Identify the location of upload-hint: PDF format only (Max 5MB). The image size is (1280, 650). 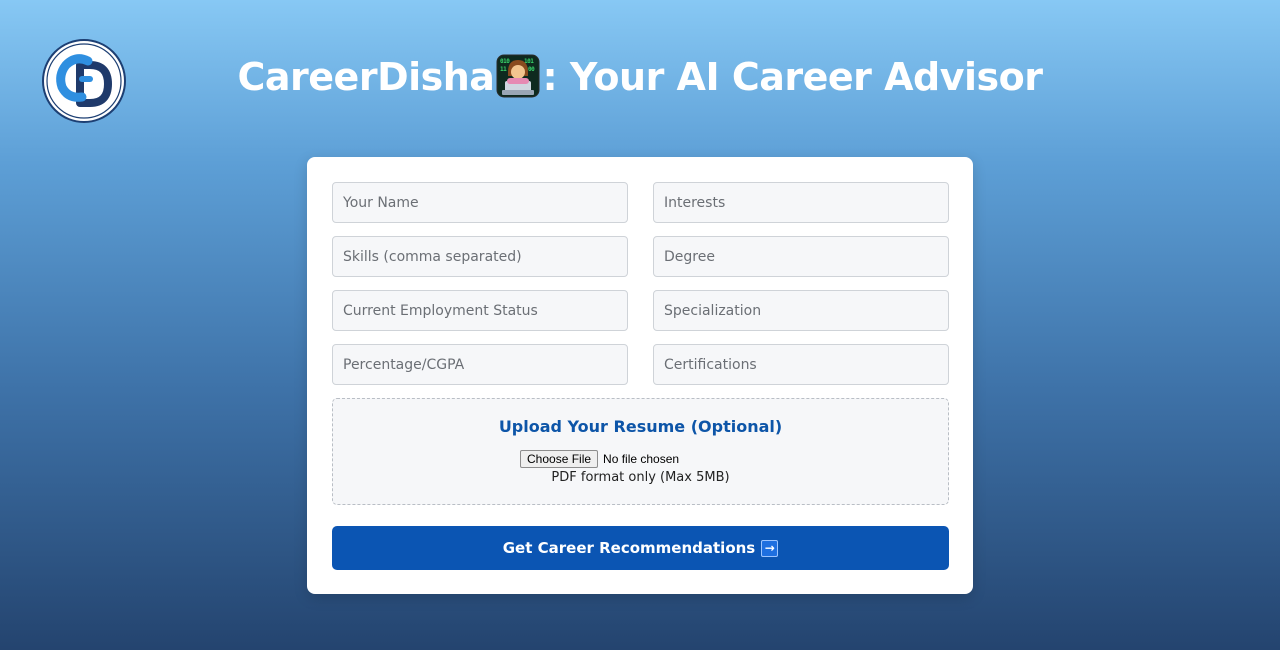
(640, 477).